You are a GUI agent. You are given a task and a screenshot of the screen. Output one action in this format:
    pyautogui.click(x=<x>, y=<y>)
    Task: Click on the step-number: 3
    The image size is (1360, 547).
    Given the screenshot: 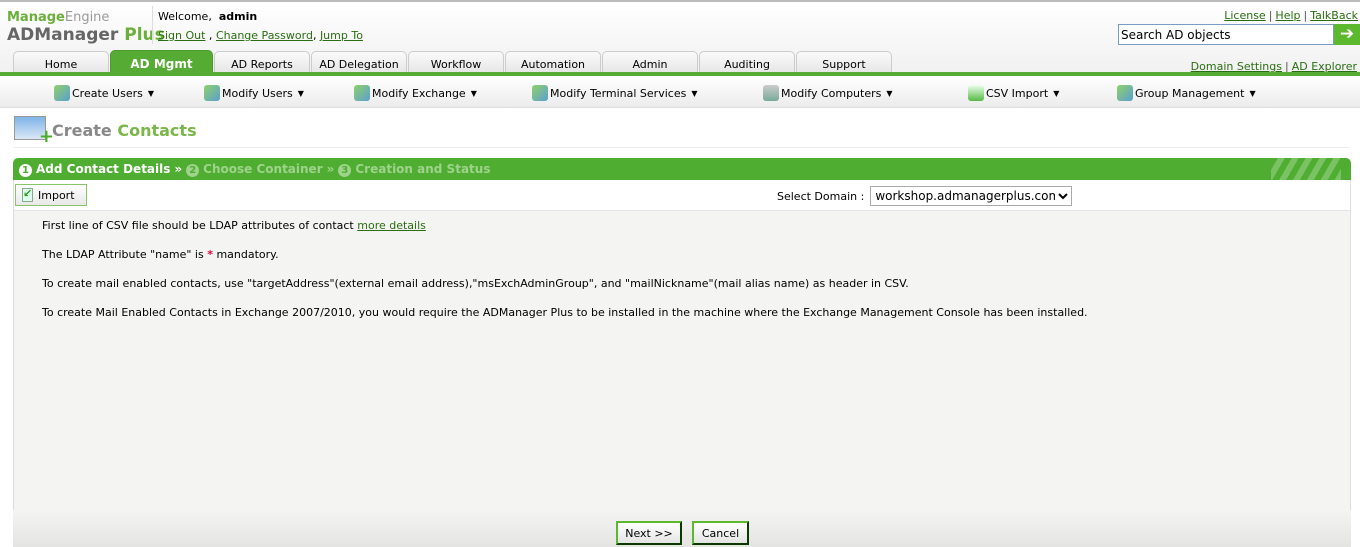 What is the action you would take?
    pyautogui.click(x=345, y=170)
    